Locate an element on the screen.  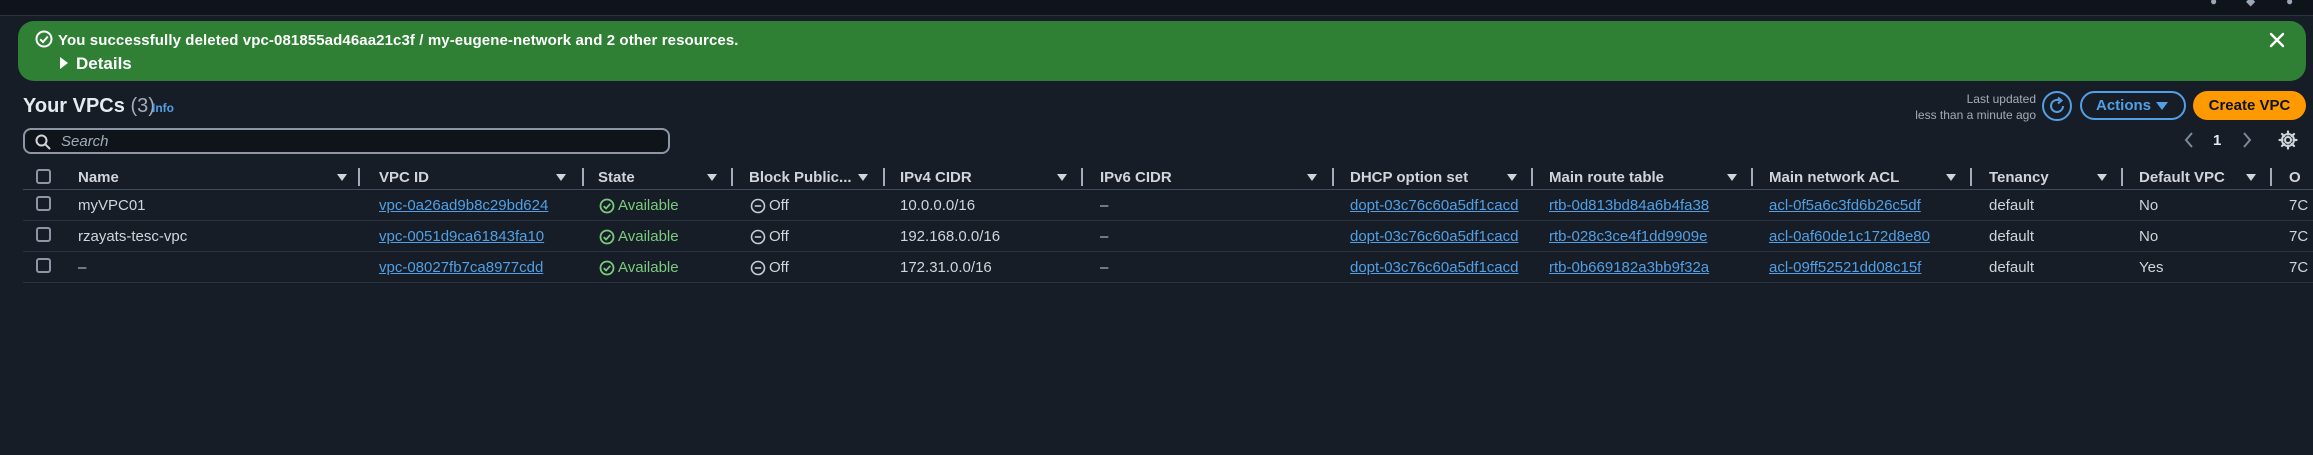
account-icon: ● is located at coordinates (2289, 4).